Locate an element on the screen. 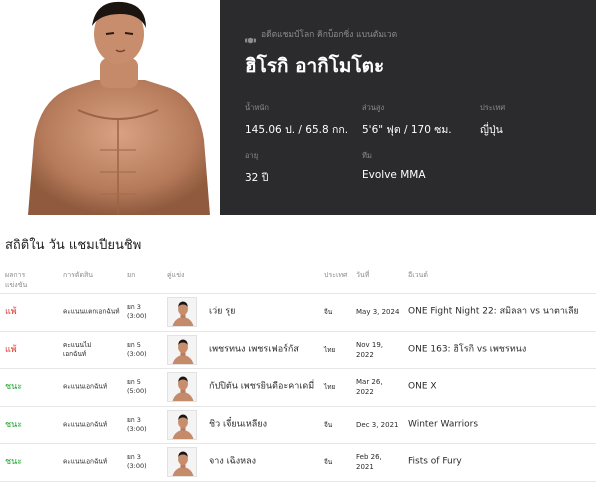 The width and height of the screenshot is (596, 486). date-cell: Dec 3, 2021 is located at coordinates (377, 424).